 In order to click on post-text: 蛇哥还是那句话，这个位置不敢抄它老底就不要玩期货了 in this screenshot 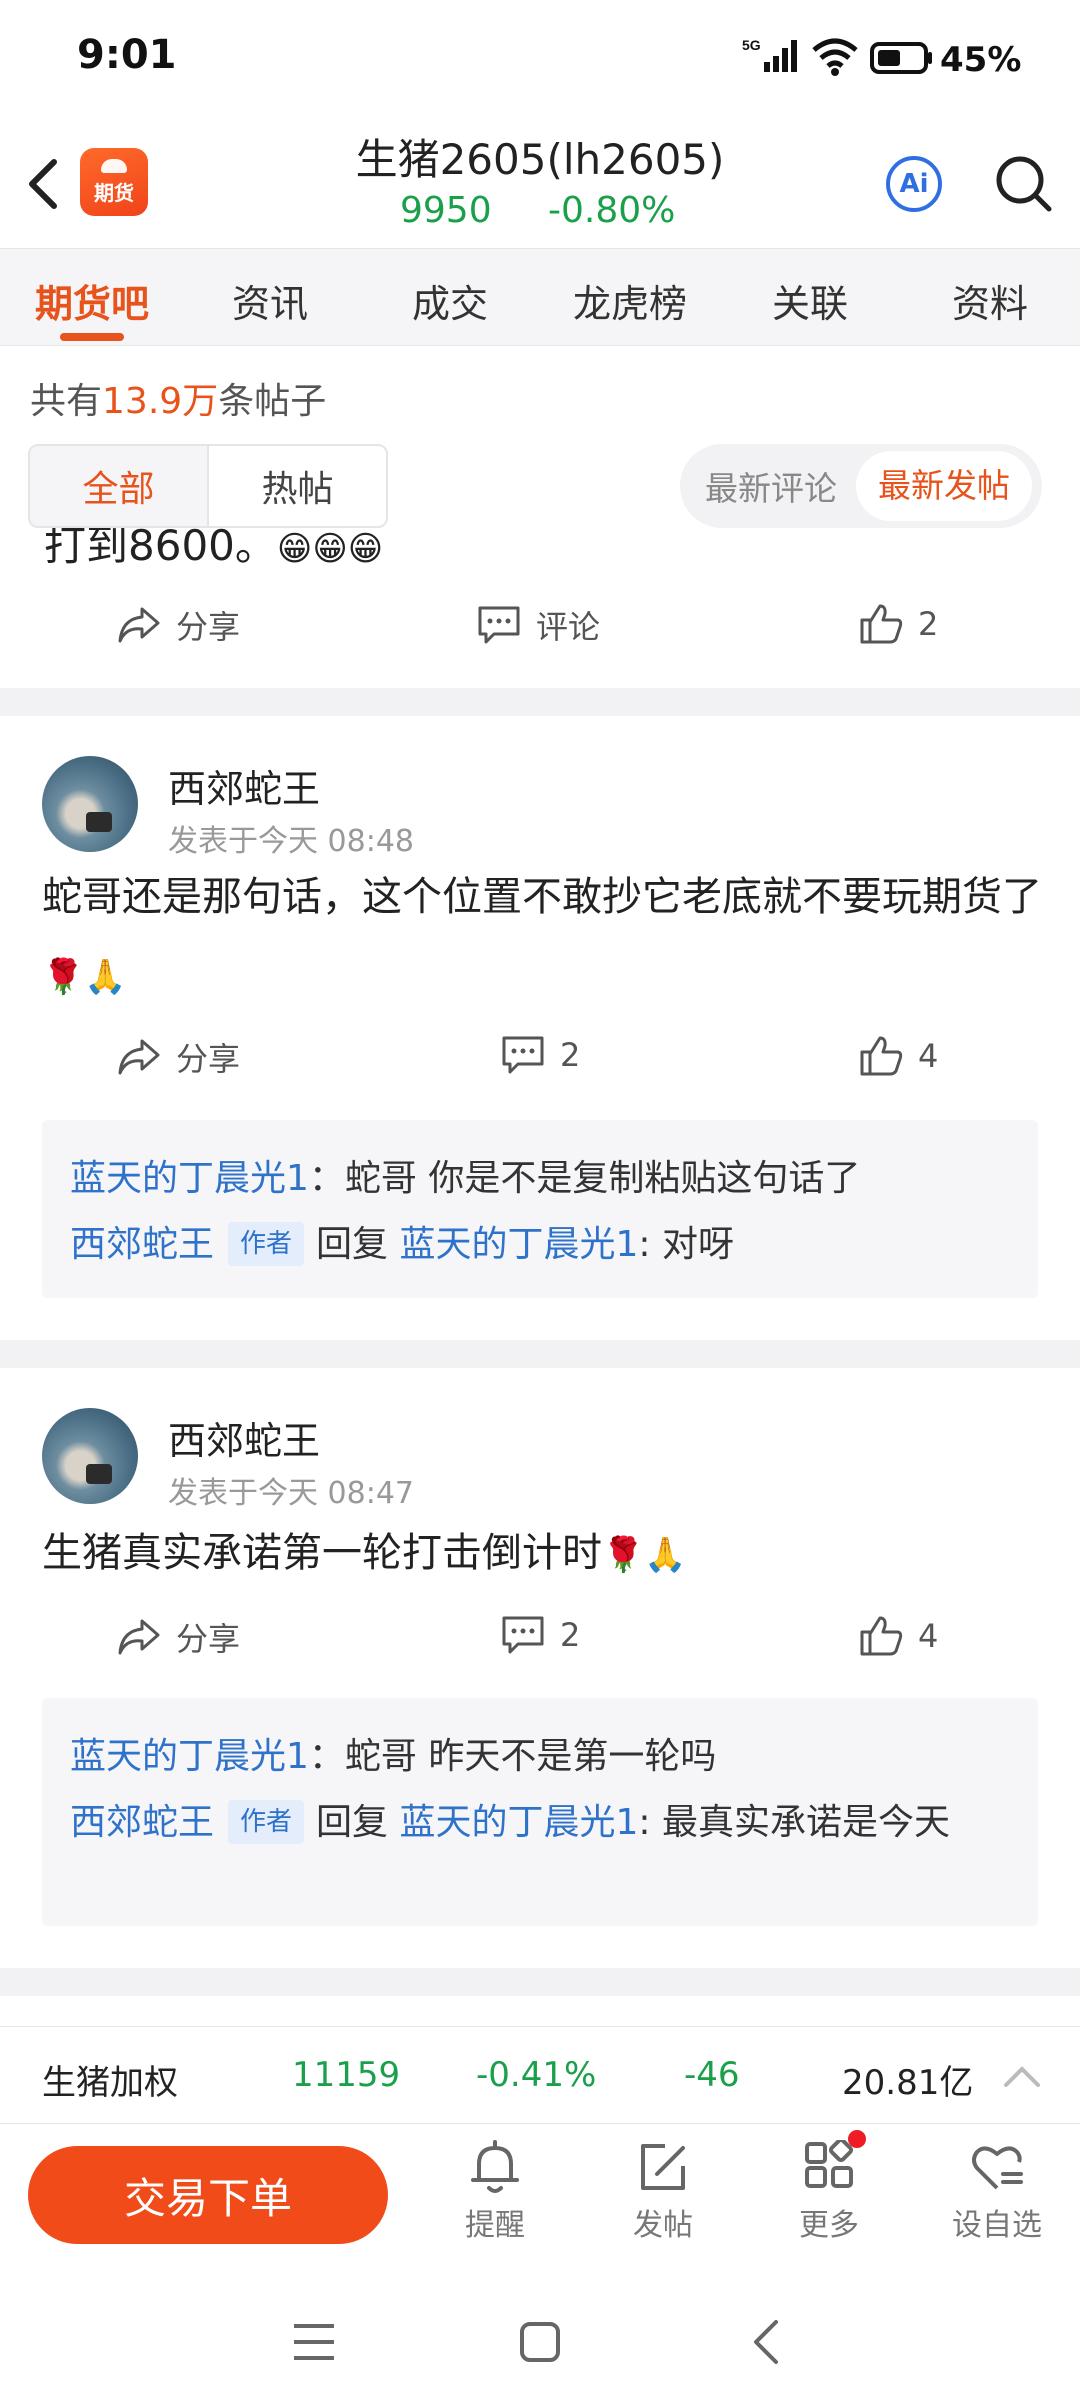, I will do `click(542, 897)`.